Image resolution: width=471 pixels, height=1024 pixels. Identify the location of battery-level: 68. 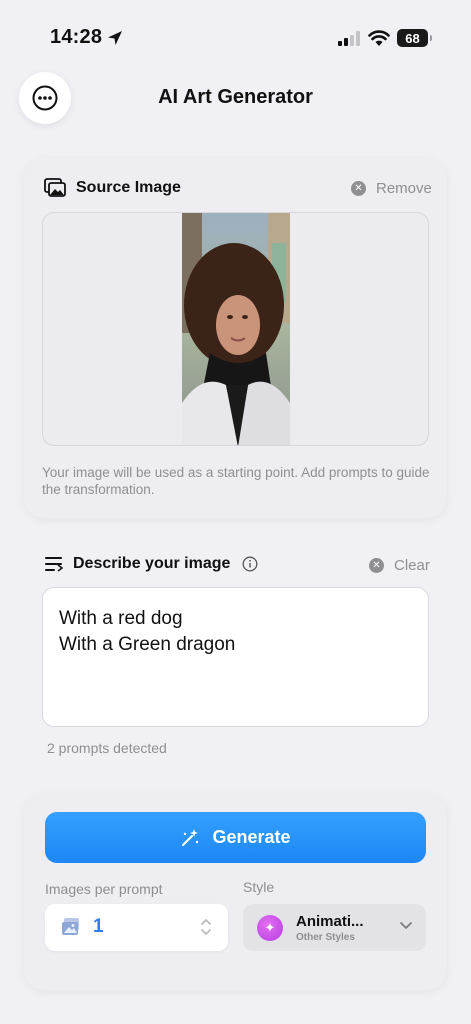
(412, 38).